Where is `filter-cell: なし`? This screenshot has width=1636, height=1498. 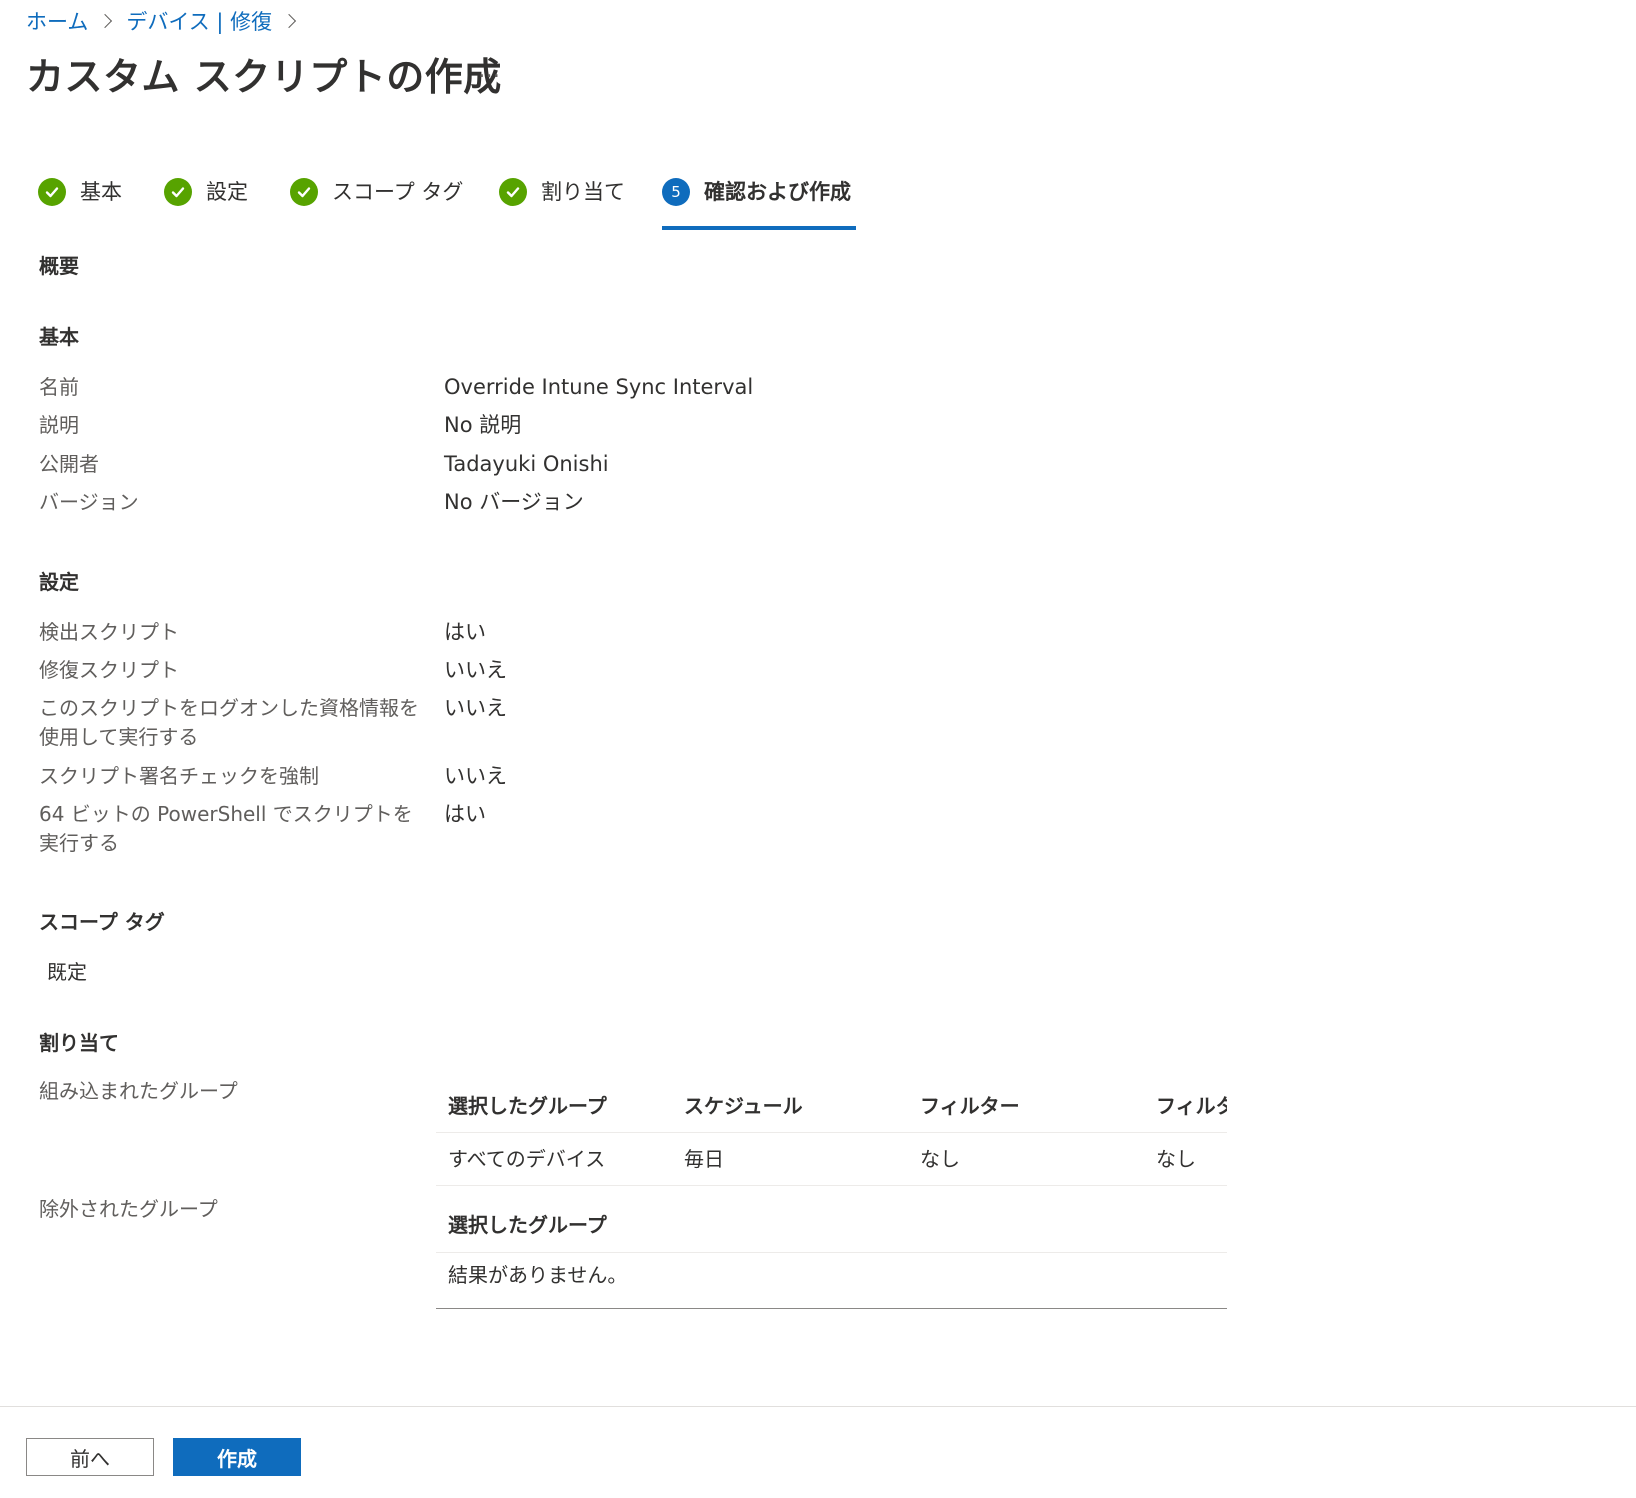 filter-cell: なし is located at coordinates (940, 1159).